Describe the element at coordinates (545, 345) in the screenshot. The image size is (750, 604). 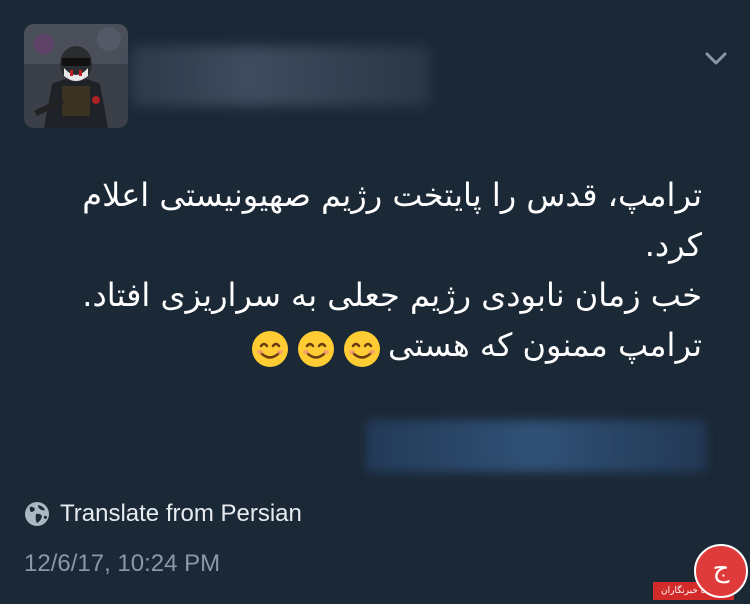
I see `tweet-line-text: ترامپ ممنون که هستی` at that location.